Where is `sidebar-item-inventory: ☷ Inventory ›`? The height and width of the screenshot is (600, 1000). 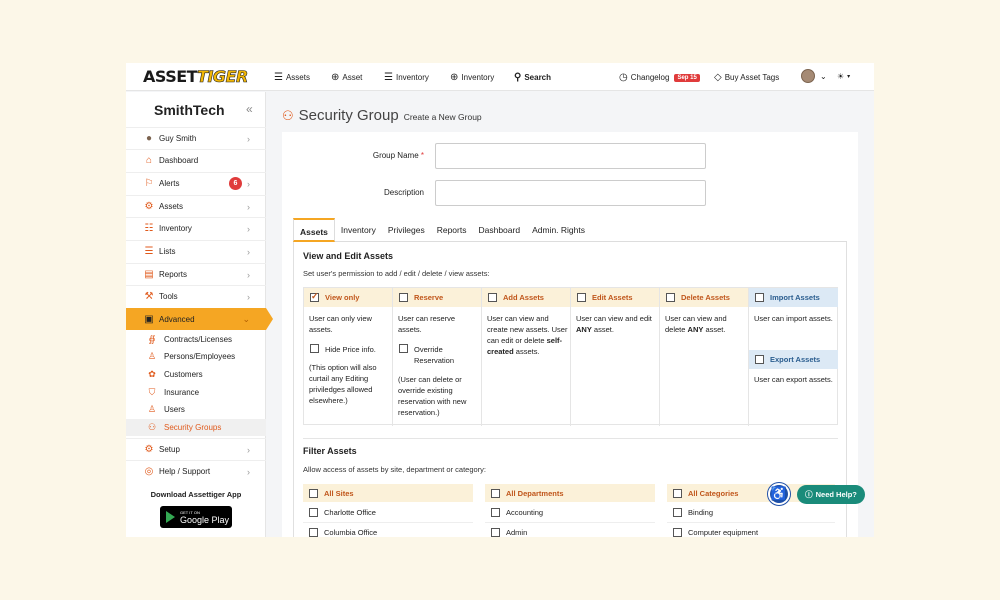
sidebar-item-inventory: ☷ Inventory › is located at coordinates (196, 228).